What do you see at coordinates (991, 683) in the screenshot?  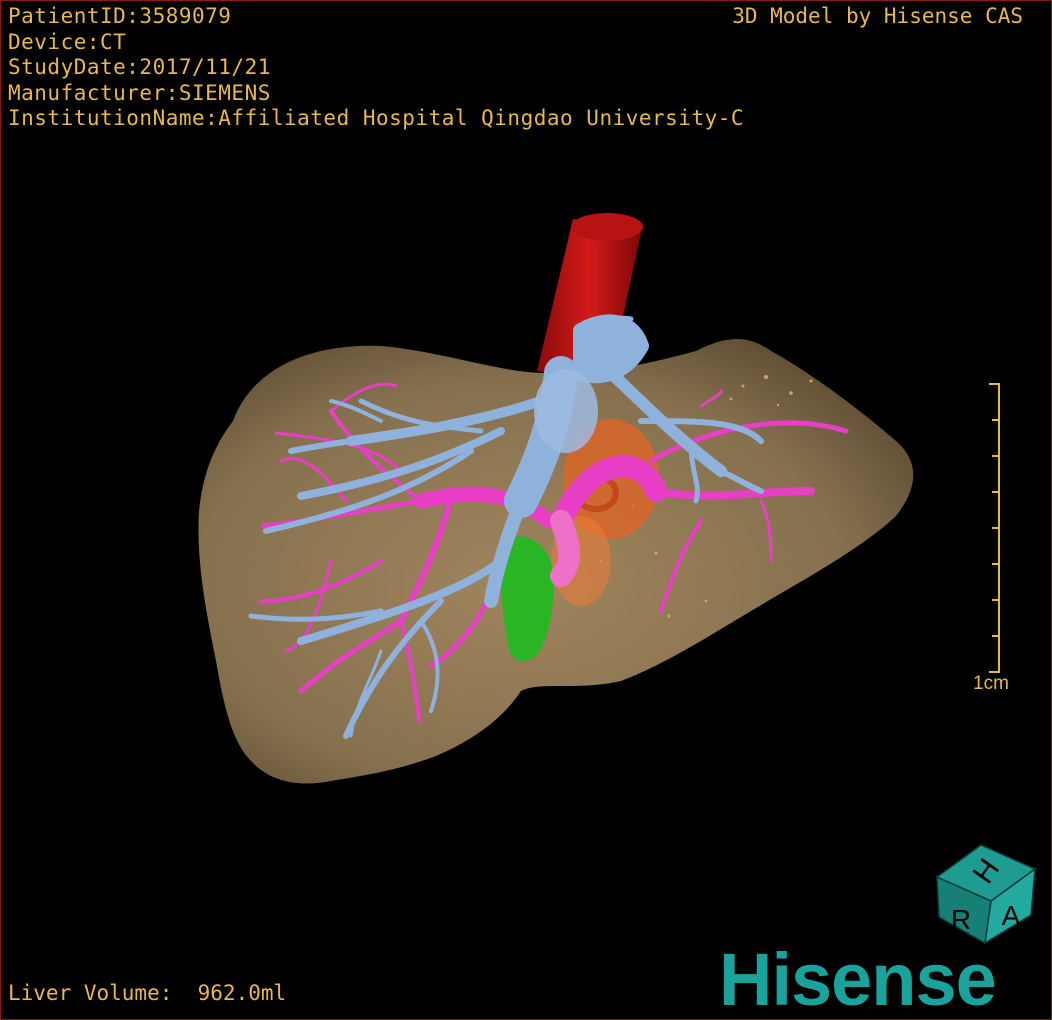 I see `scale-label: 1cm` at bounding box center [991, 683].